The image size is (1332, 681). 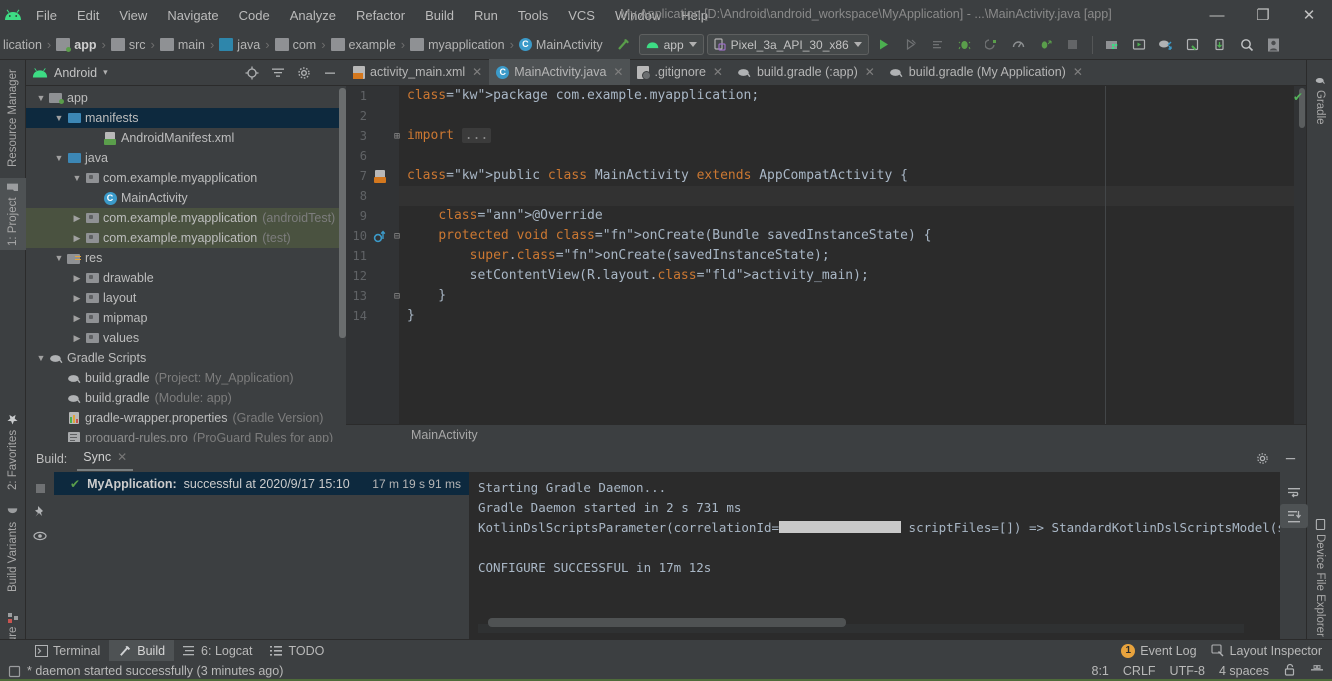 What do you see at coordinates (133, 15) in the screenshot?
I see `menu-item-view: View` at bounding box center [133, 15].